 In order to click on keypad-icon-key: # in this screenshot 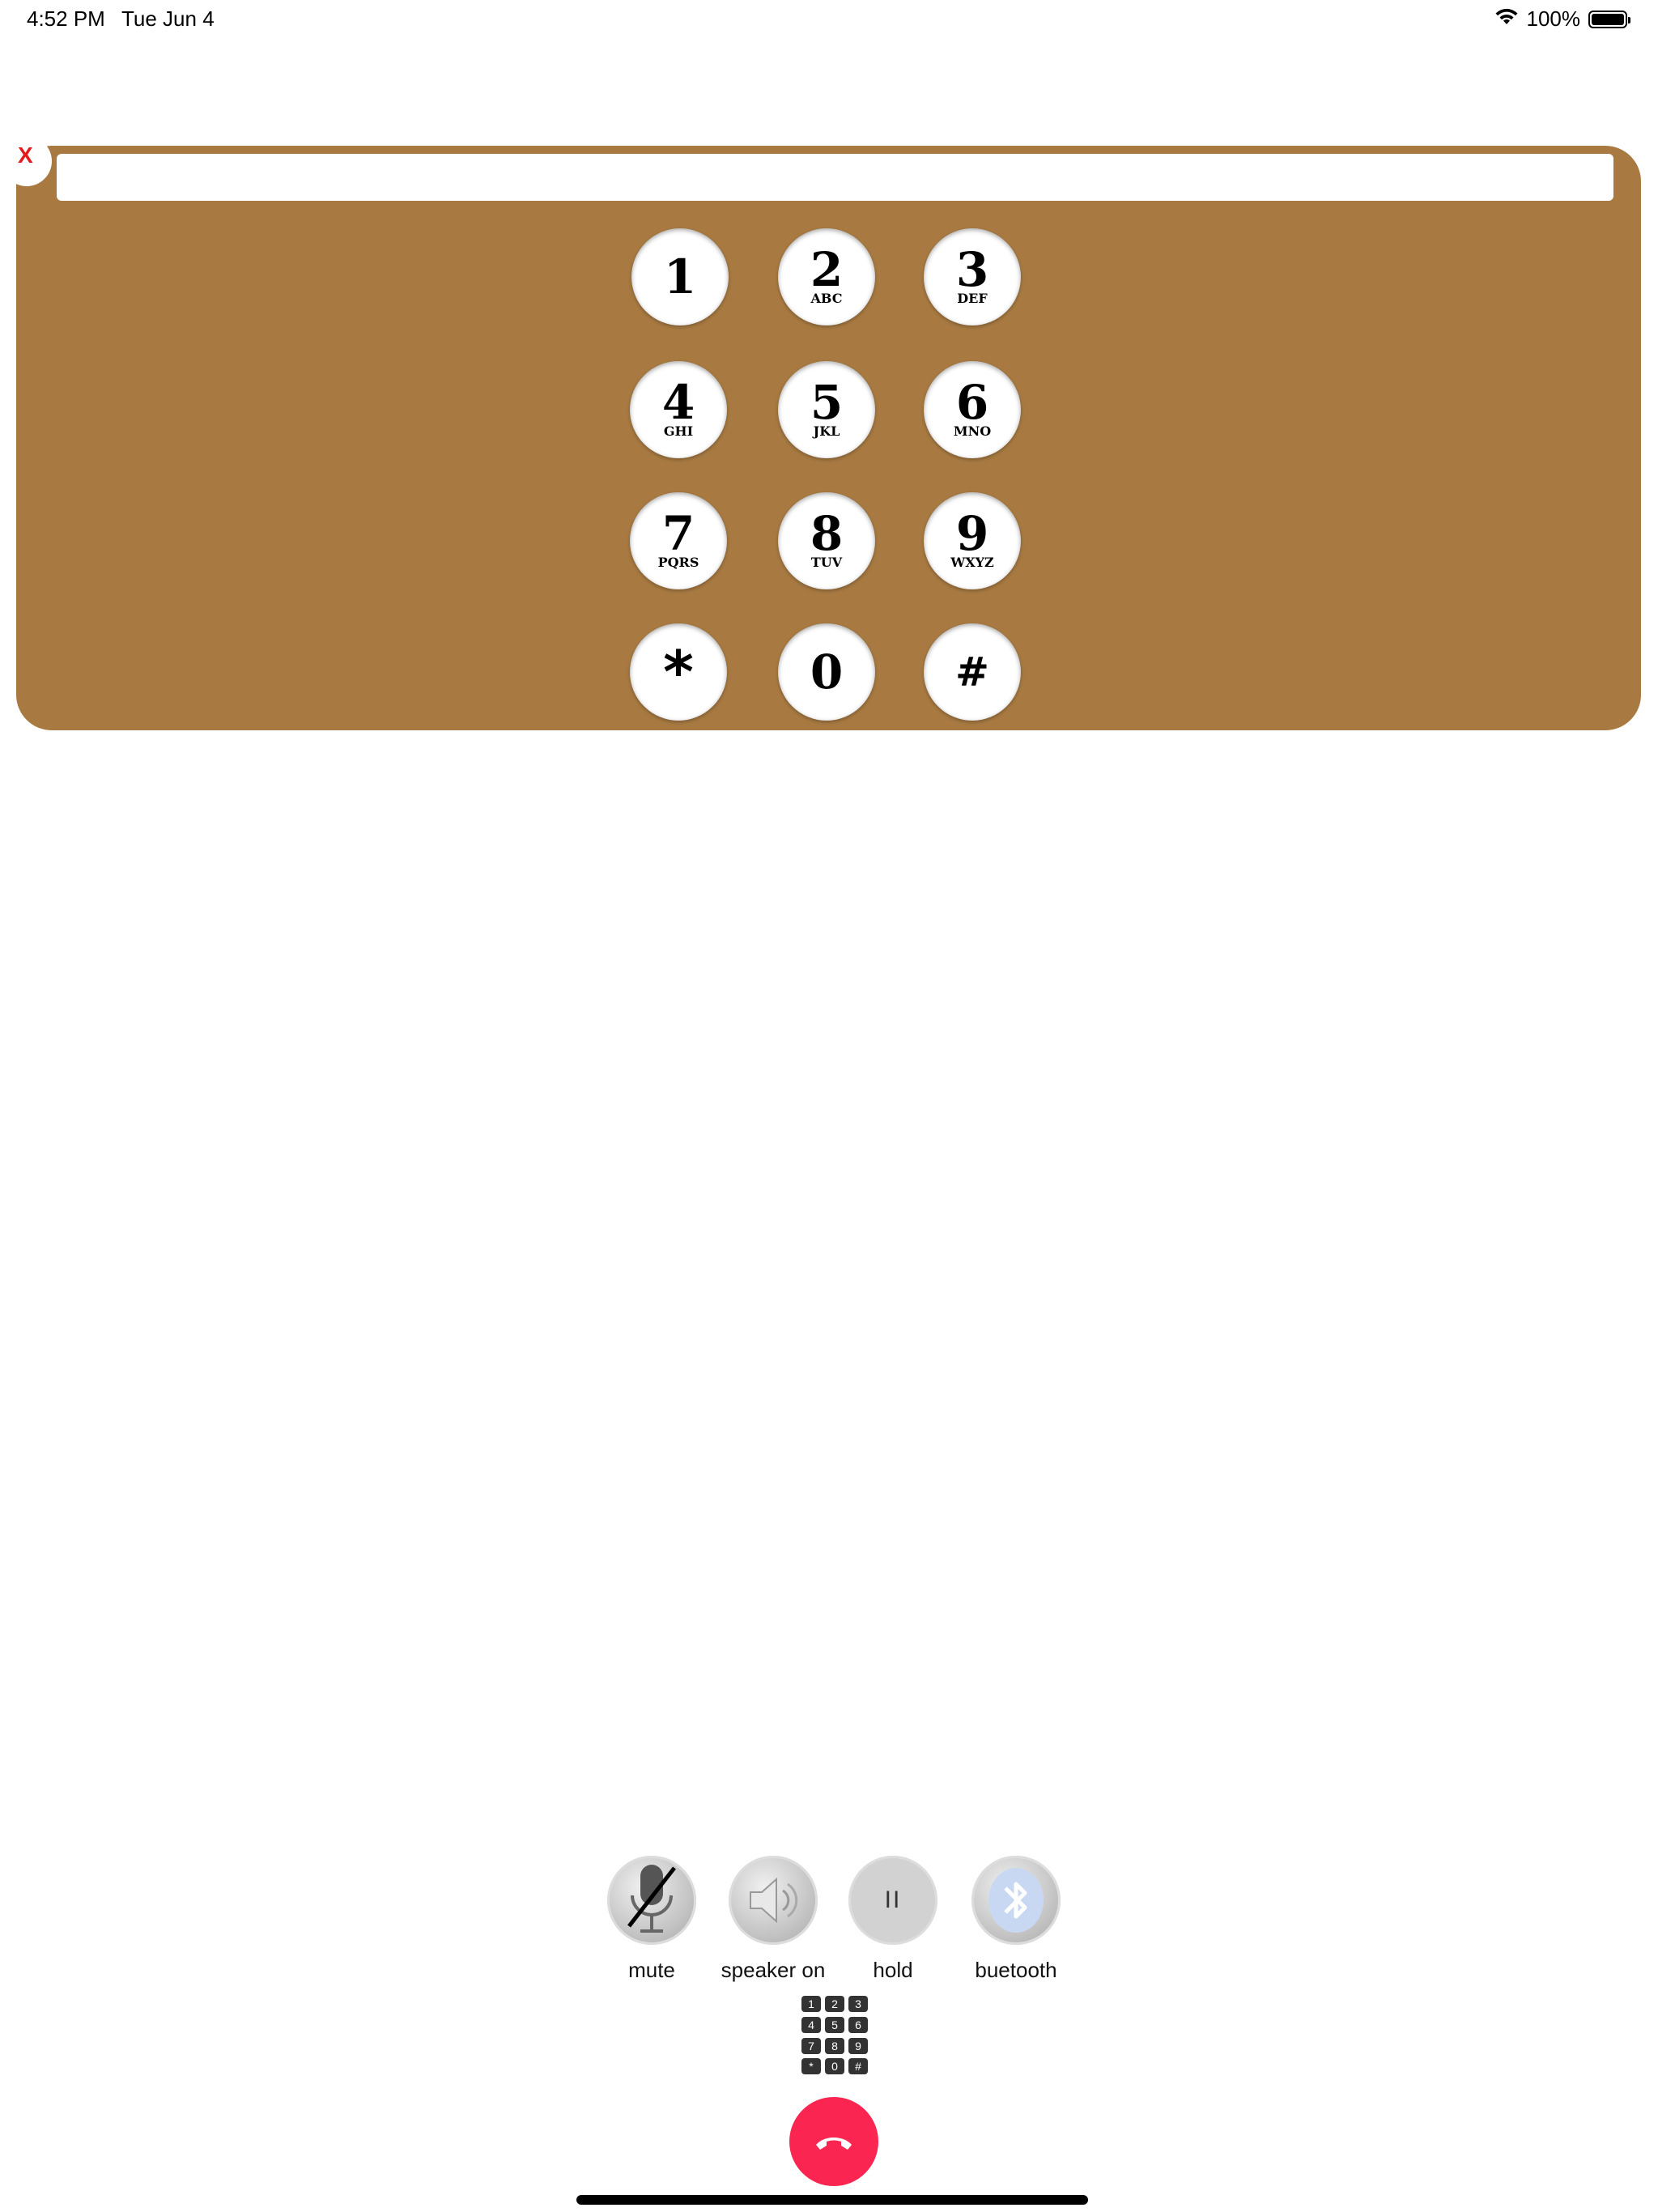, I will do `click(858, 2066)`.